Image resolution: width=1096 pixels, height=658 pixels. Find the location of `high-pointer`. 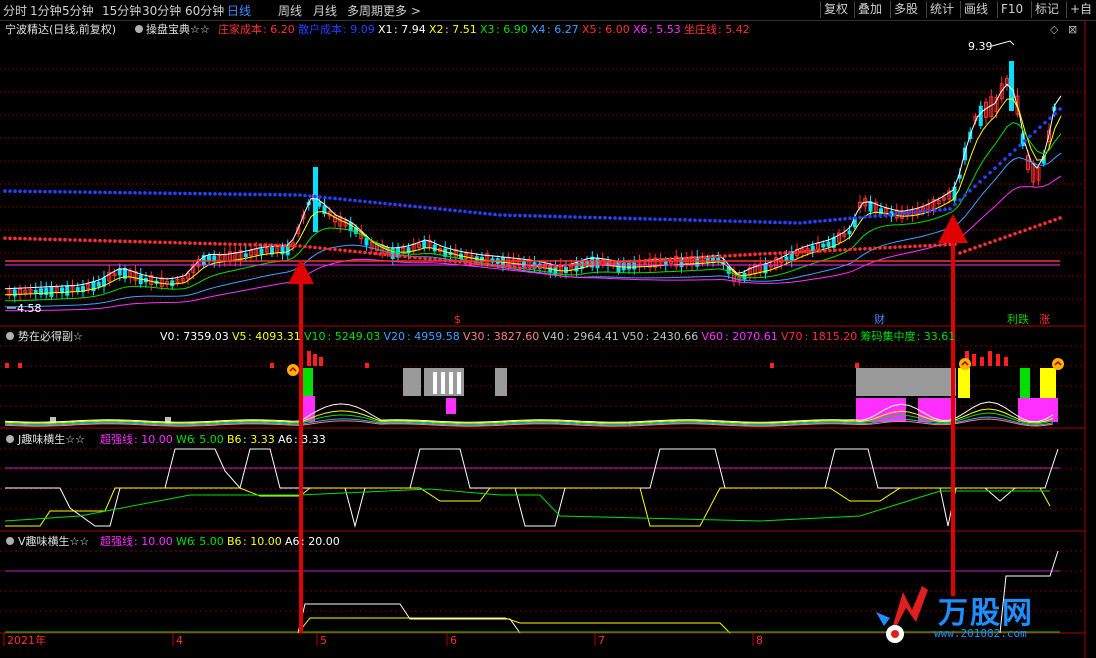

high-pointer is located at coordinates (1003, 43).